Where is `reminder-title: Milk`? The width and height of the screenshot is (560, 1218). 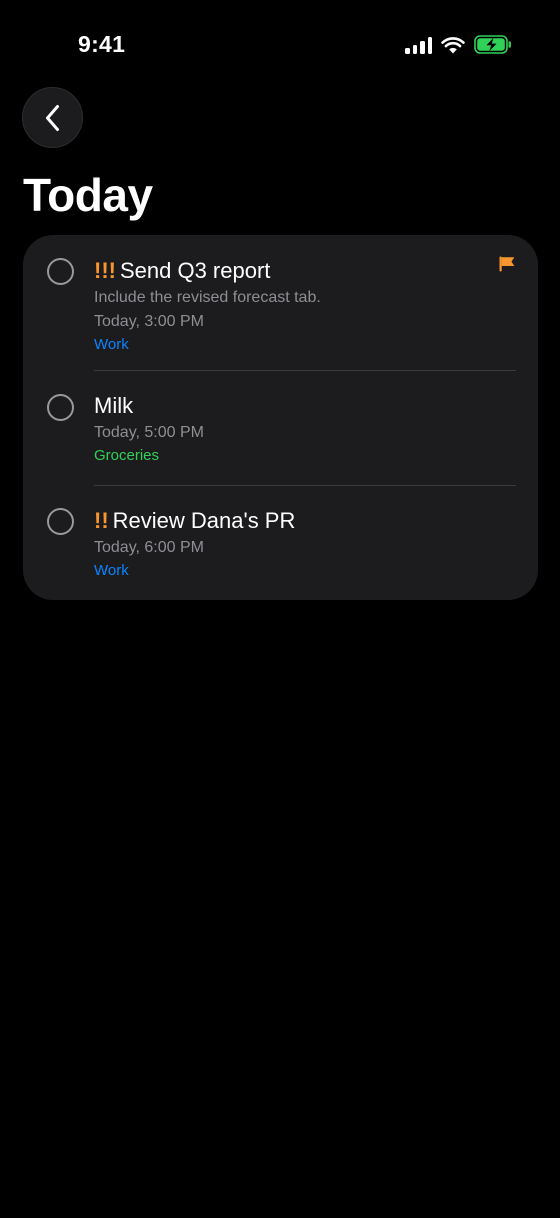 reminder-title: Milk is located at coordinates (114, 405).